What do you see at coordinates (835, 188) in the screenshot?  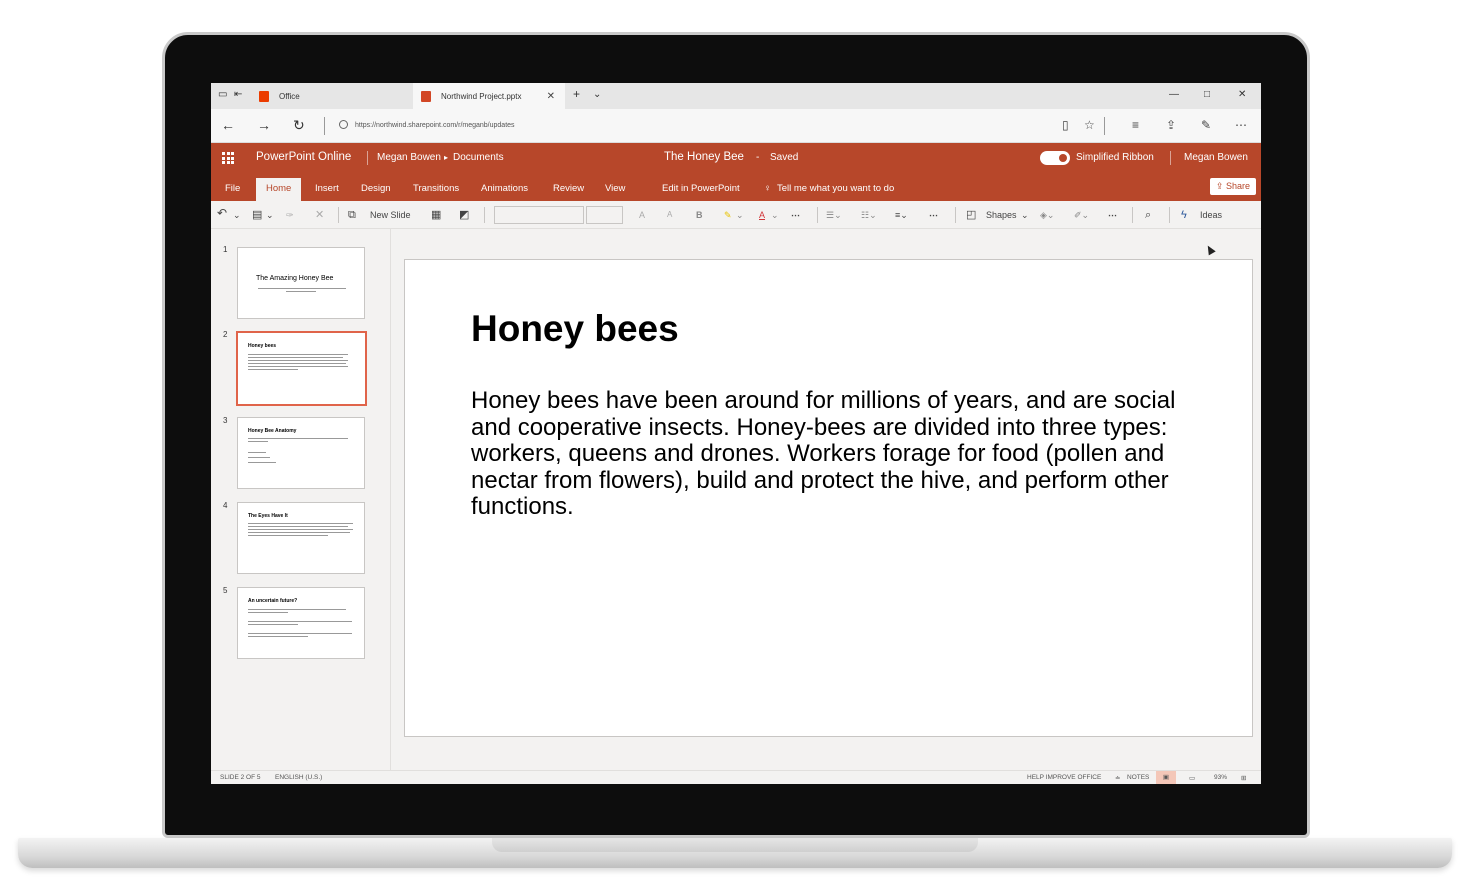 I see `tell-me-search: Tell me what you want to do` at bounding box center [835, 188].